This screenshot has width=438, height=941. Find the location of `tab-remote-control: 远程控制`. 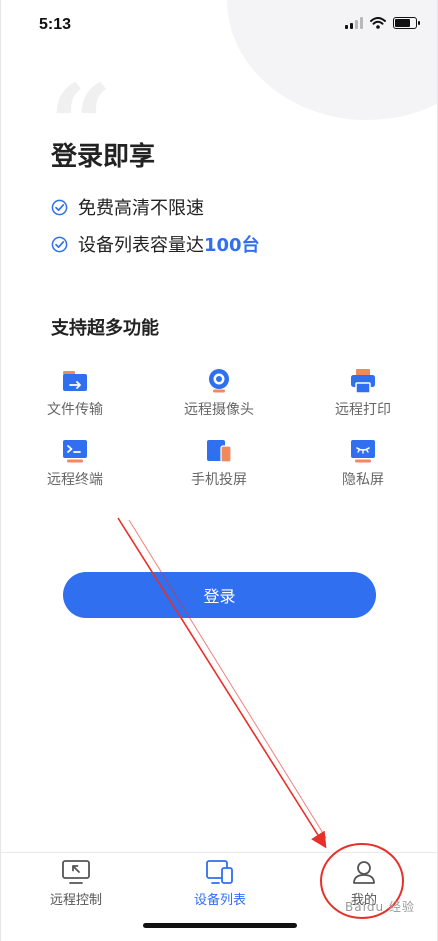

tab-remote-control: 远程控制 is located at coordinates (76, 883).